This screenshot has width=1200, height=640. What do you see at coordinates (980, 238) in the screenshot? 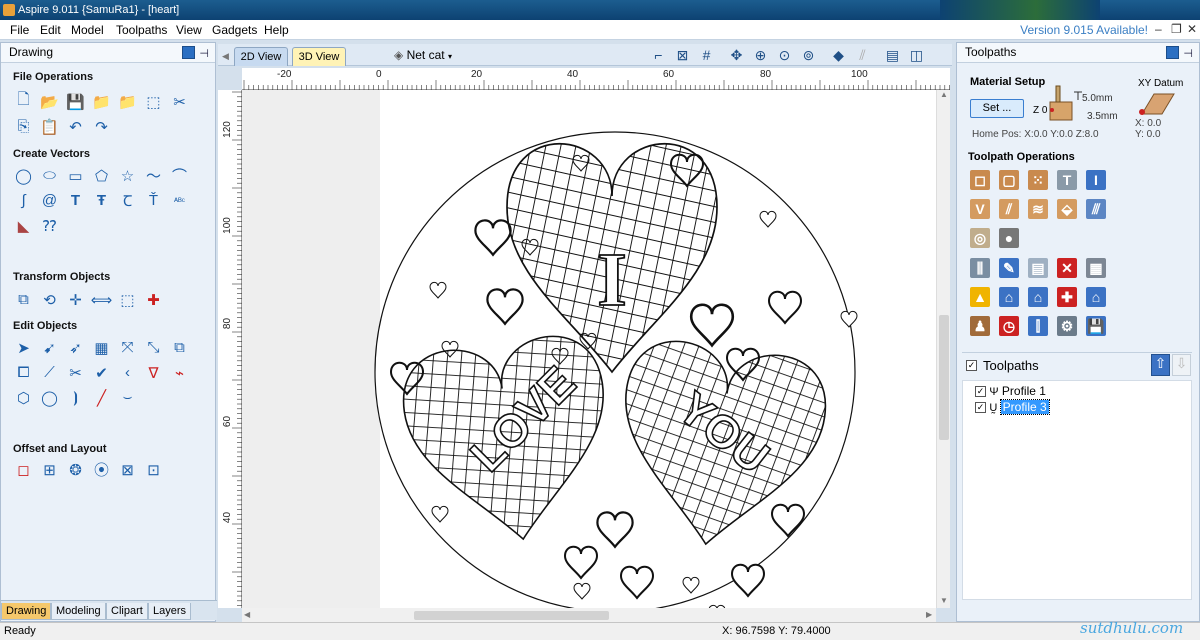
I see `roughing-toolpath-icon: ◎` at bounding box center [980, 238].